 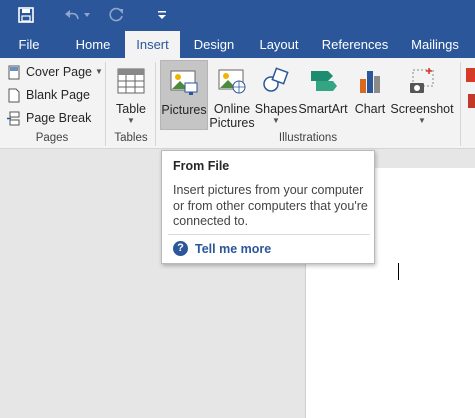 I want to click on table-button: Table ▼, so click(x=131, y=95).